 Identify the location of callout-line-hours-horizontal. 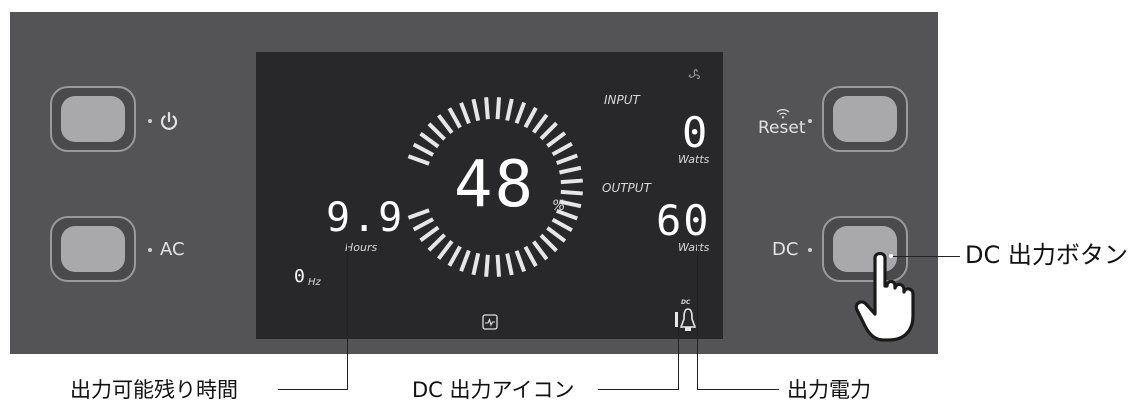
(313, 389).